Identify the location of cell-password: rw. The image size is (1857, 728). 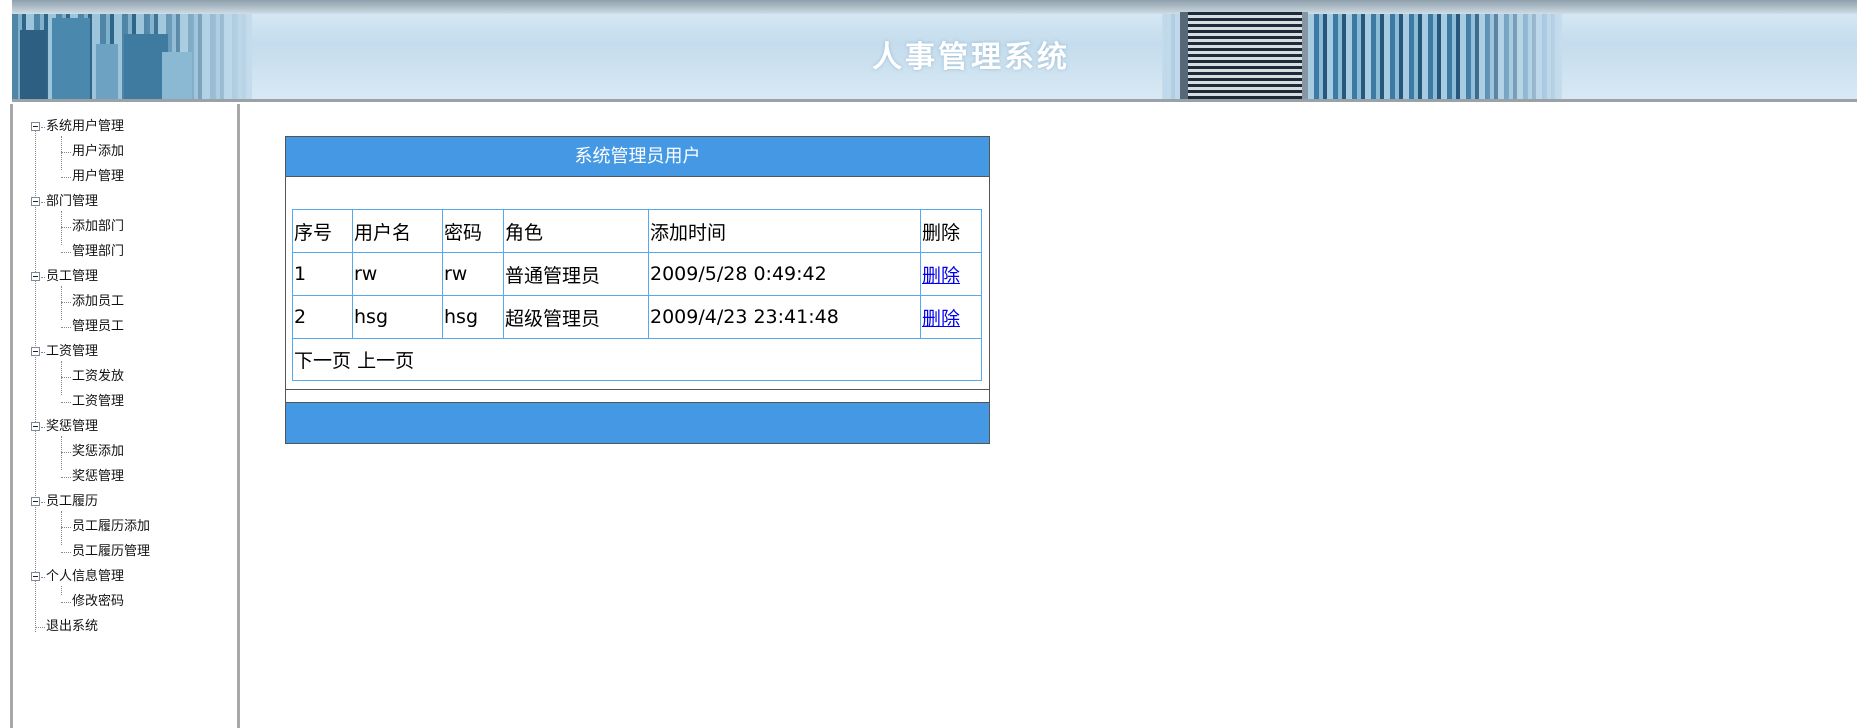
(473, 274).